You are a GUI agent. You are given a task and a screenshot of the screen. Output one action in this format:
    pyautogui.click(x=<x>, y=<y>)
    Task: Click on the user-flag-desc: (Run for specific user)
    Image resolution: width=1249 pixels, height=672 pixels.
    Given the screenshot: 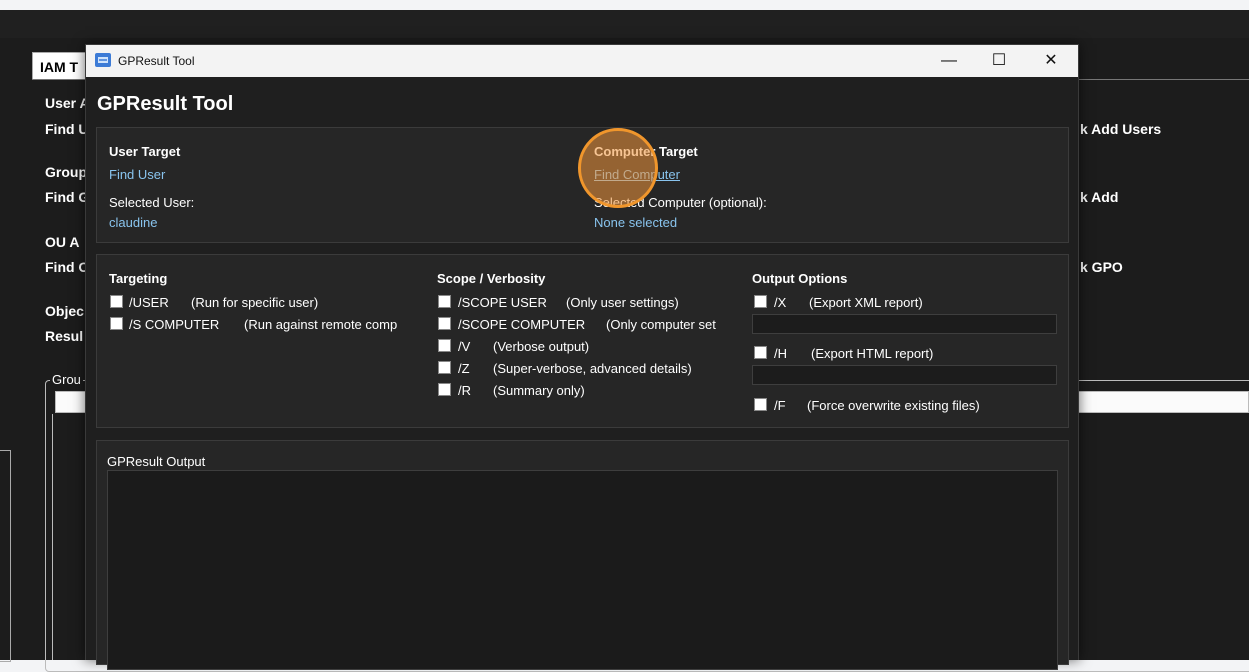 What is the action you would take?
    pyautogui.click(x=255, y=302)
    